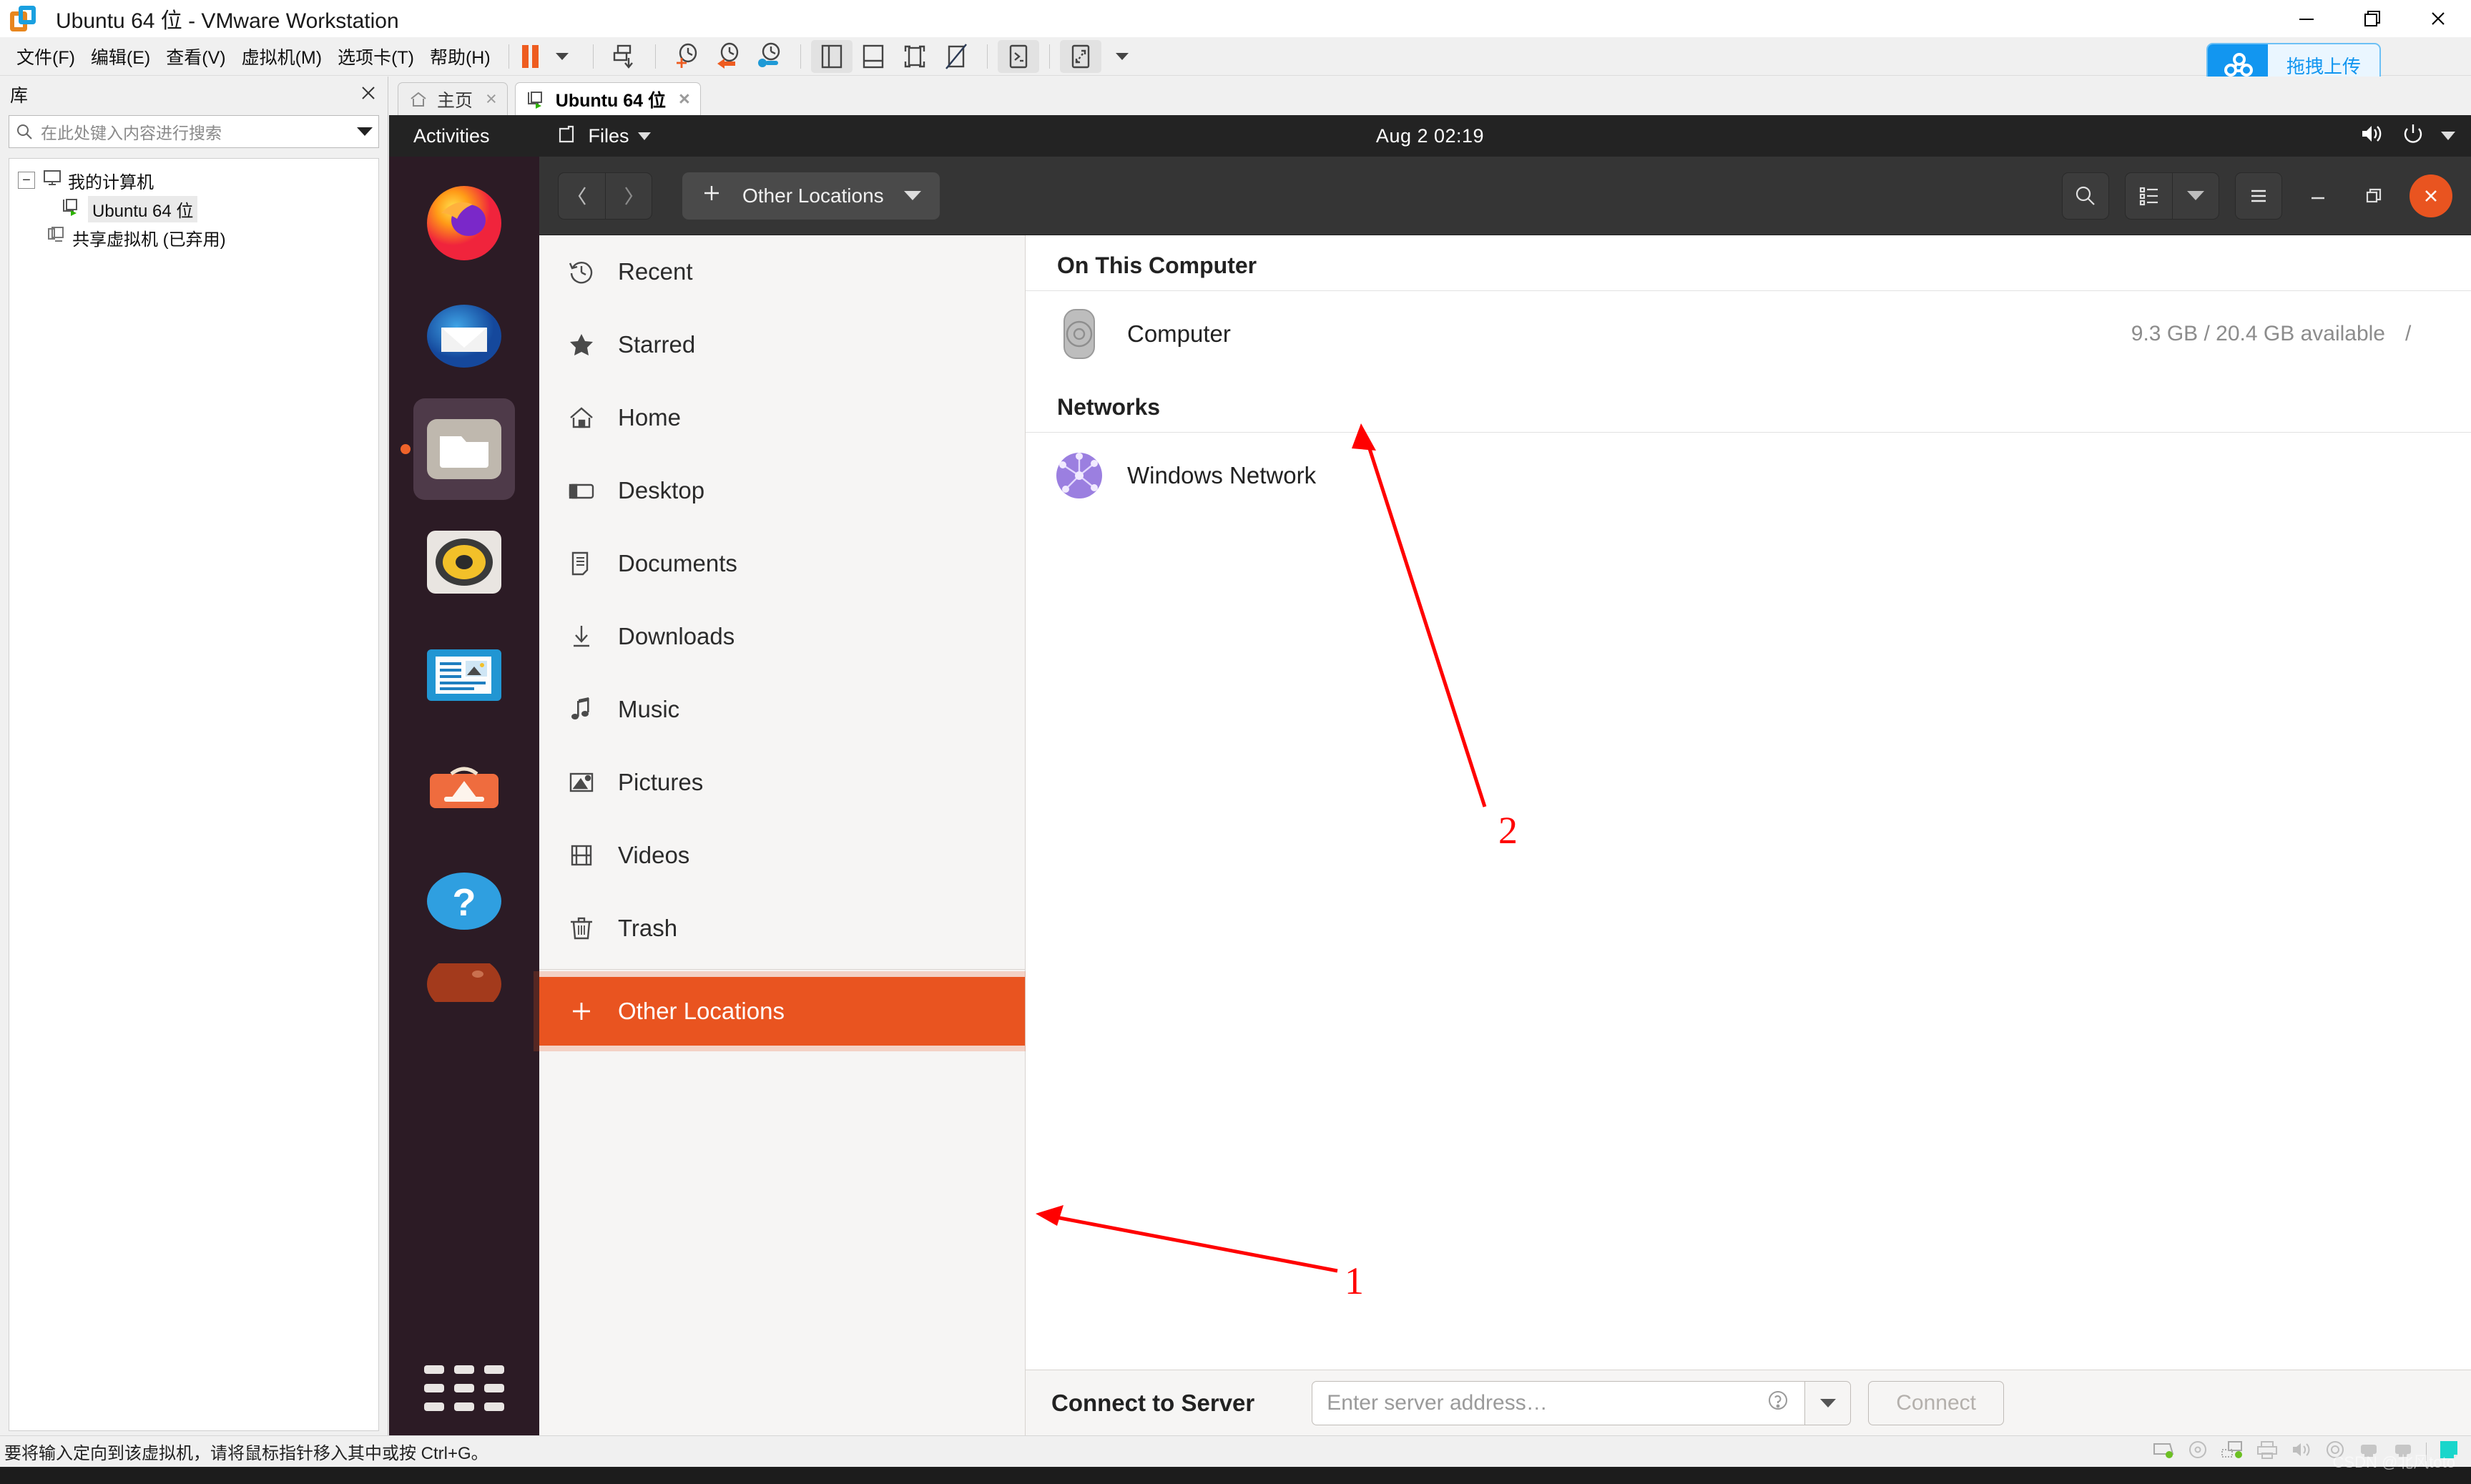 This screenshot has height=1484, width=2471. What do you see at coordinates (2163, 1451) in the screenshot?
I see `hard-disk-icon` at bounding box center [2163, 1451].